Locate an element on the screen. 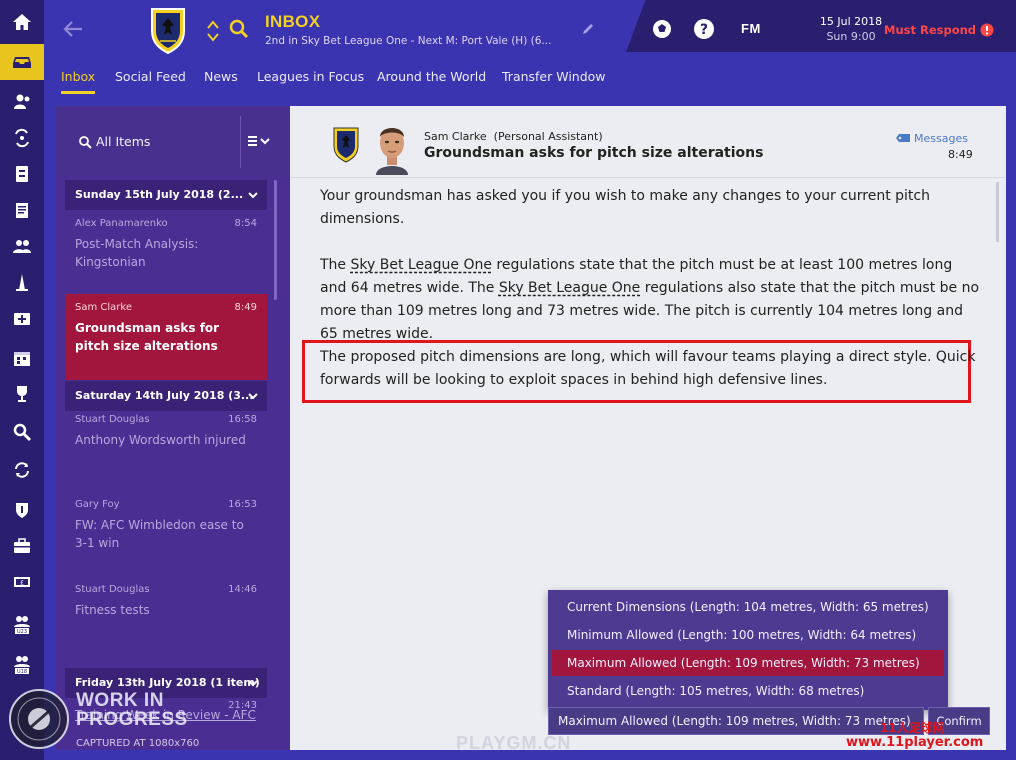 The image size is (1016, 760). game-time: Sun 9:00 is located at coordinates (851, 36).